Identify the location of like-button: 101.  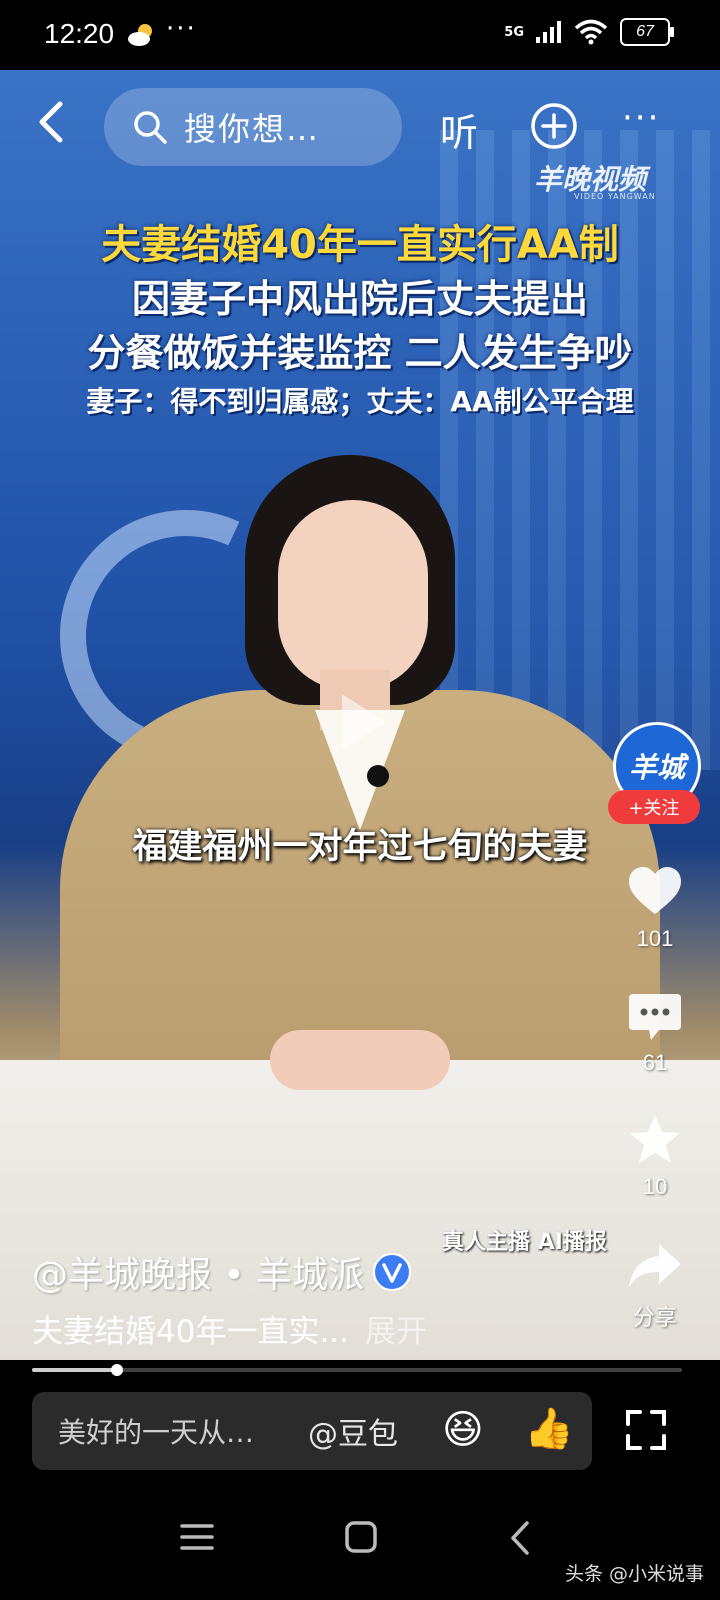
(655, 908).